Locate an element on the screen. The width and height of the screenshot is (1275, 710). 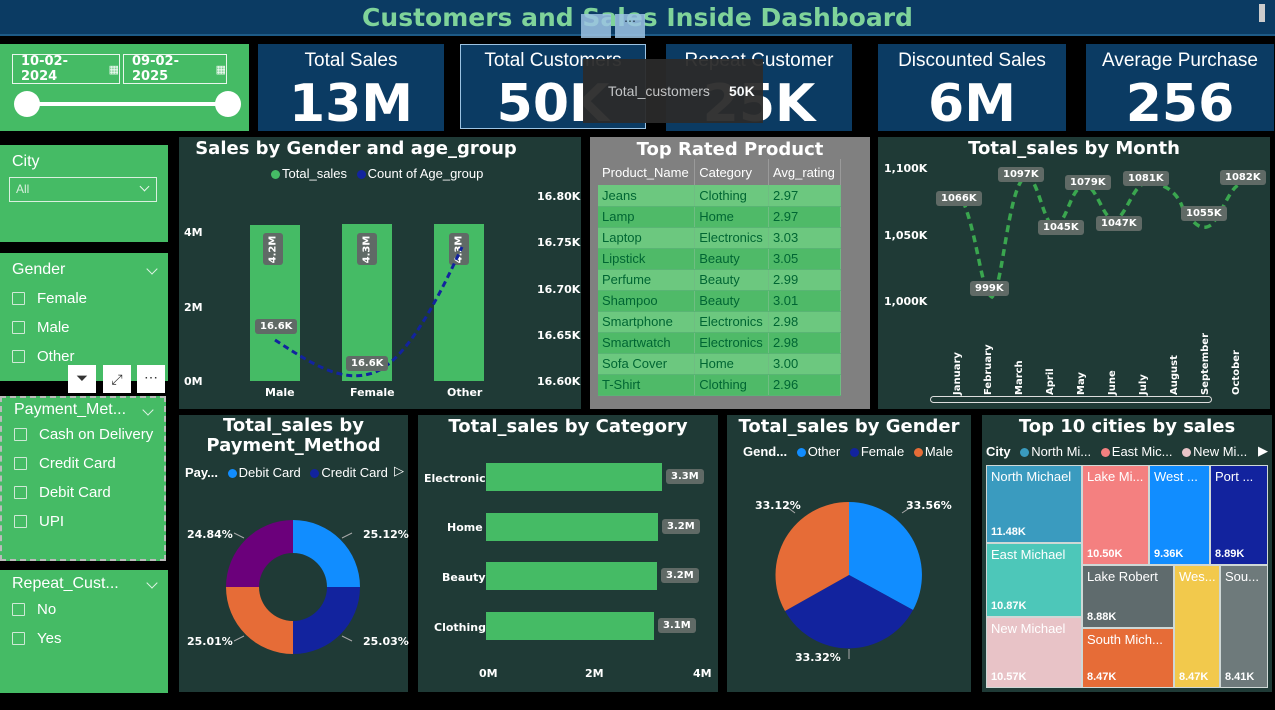
table-cell: 2.96 is located at coordinates (805, 385).